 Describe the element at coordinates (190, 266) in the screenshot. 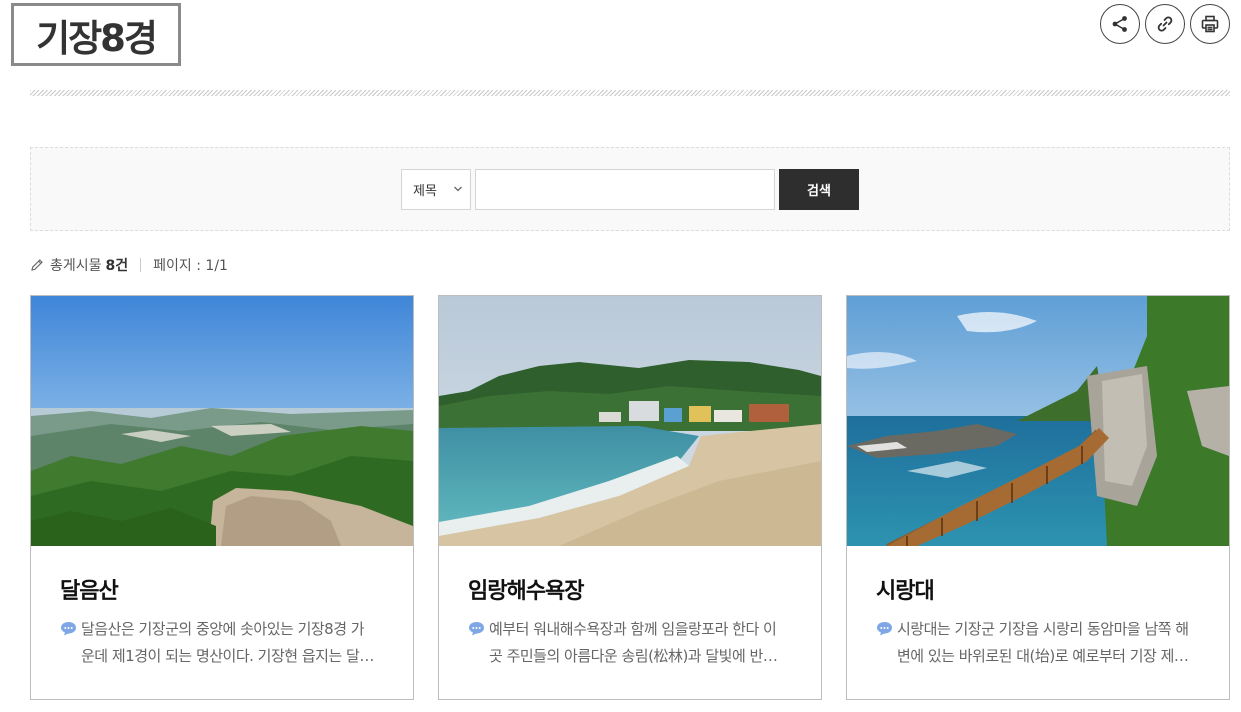

I see `page-indicator: 페이지 : 1/1` at that location.